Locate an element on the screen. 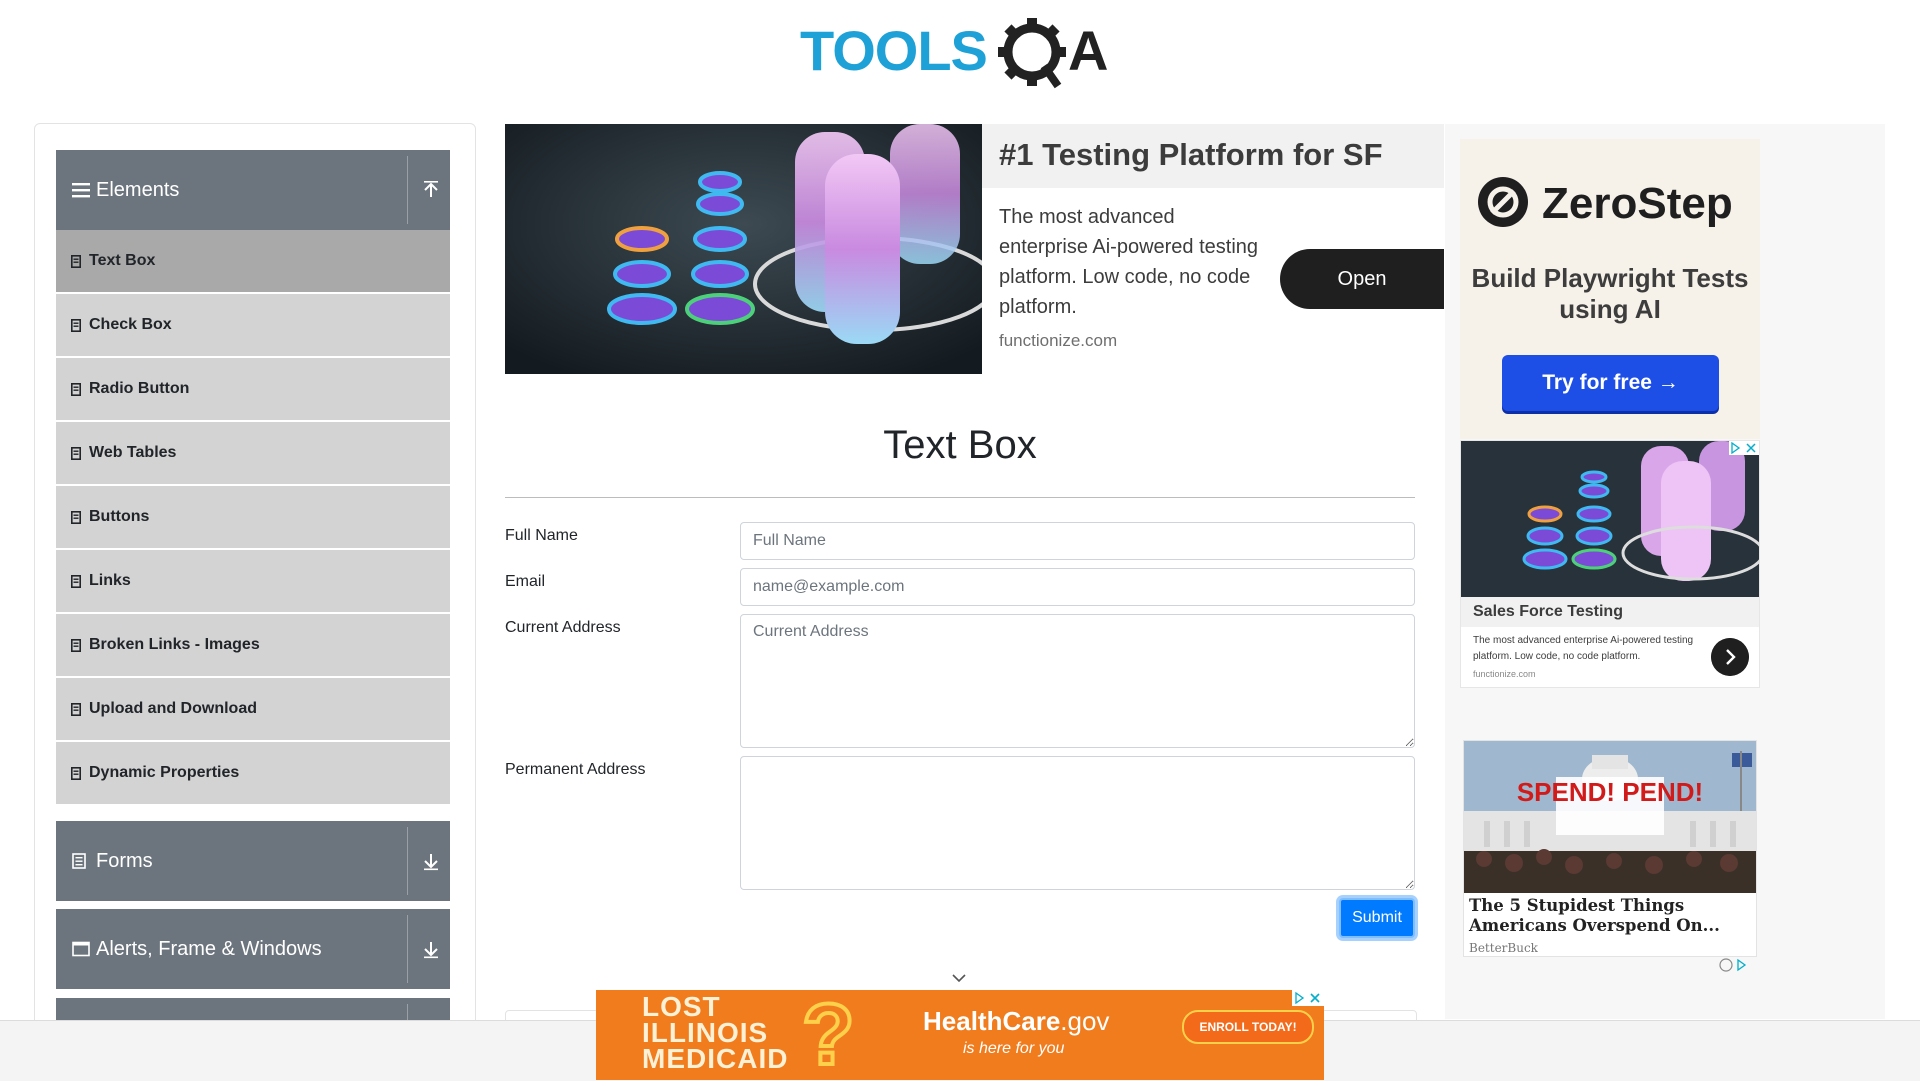  sidebar-item-label: Radio Button is located at coordinates (139, 388).